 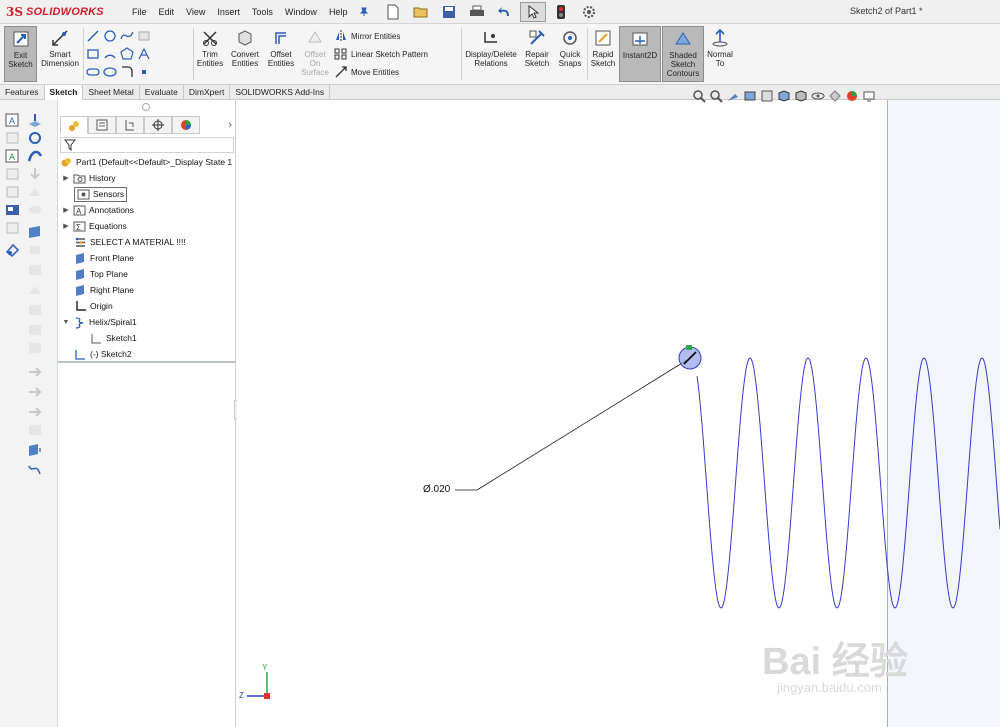 What do you see at coordinates (144, 36) in the screenshot?
I see `surface-icon` at bounding box center [144, 36].